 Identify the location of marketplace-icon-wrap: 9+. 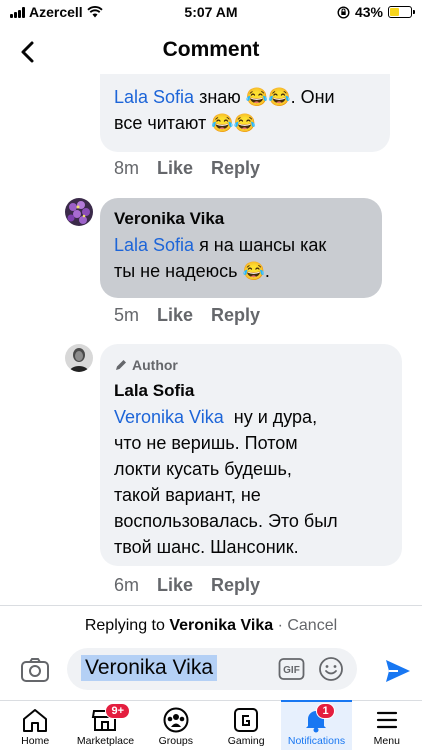
(111, 718).